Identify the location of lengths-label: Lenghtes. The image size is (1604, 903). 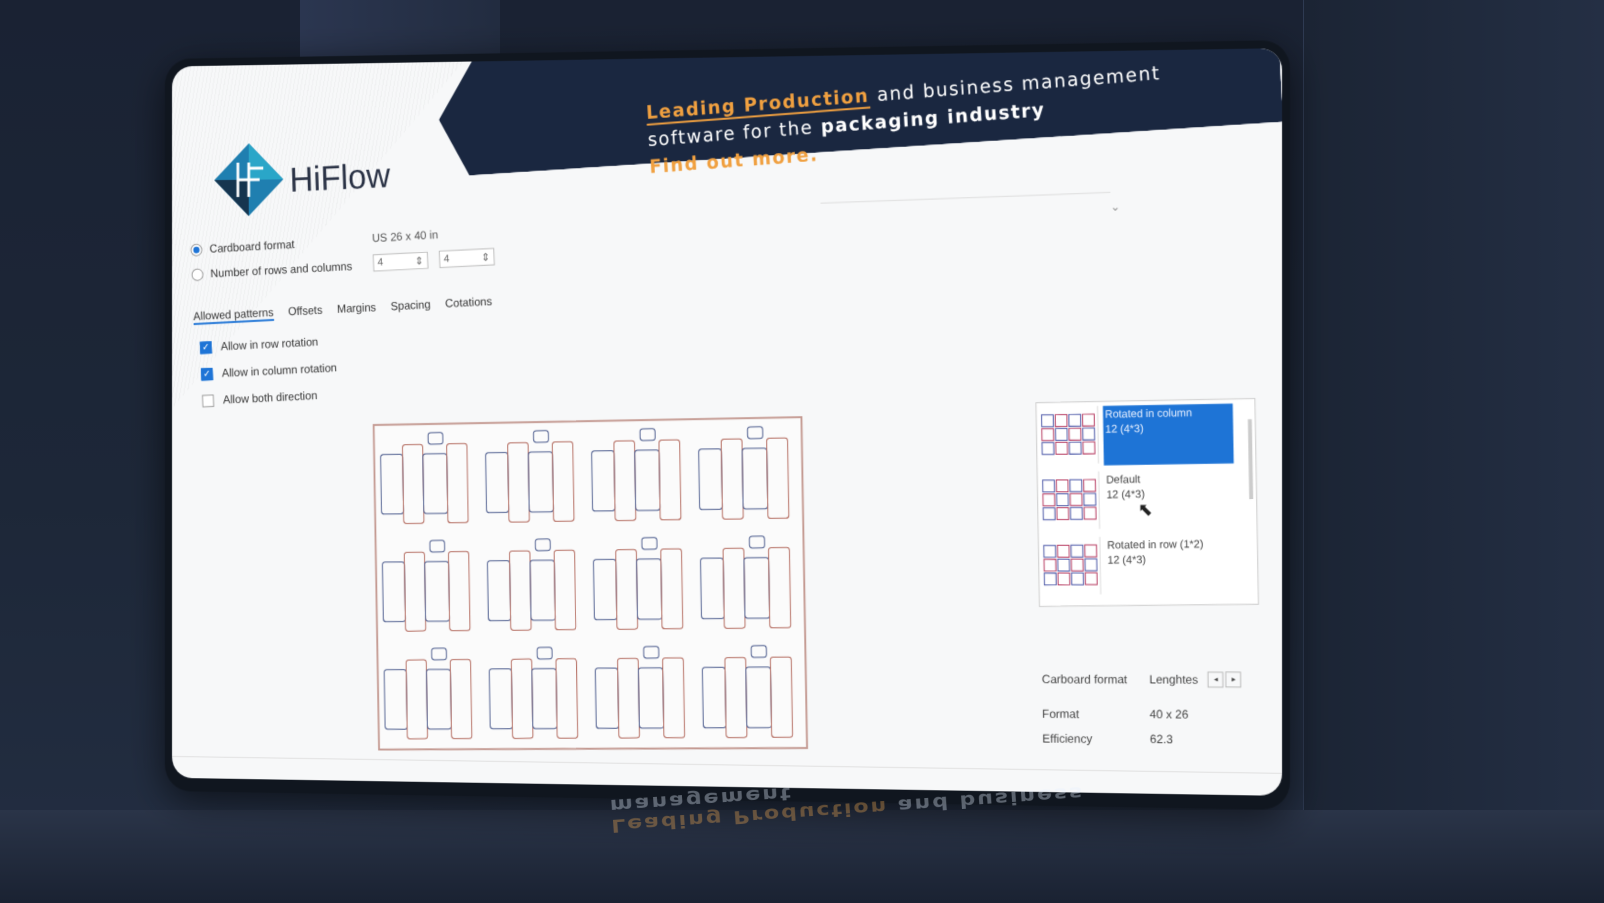
(1174, 679).